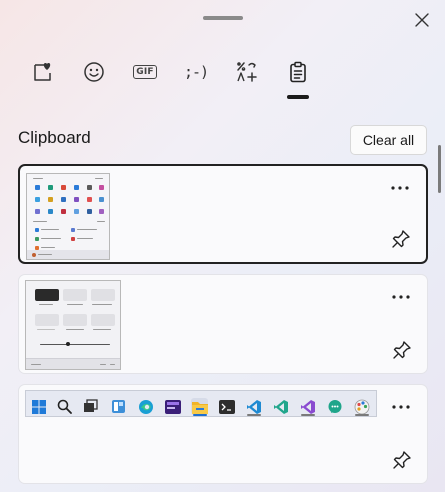 This screenshot has width=445, height=492. What do you see at coordinates (361, 406) in the screenshot?
I see `paint-app-icon` at bounding box center [361, 406].